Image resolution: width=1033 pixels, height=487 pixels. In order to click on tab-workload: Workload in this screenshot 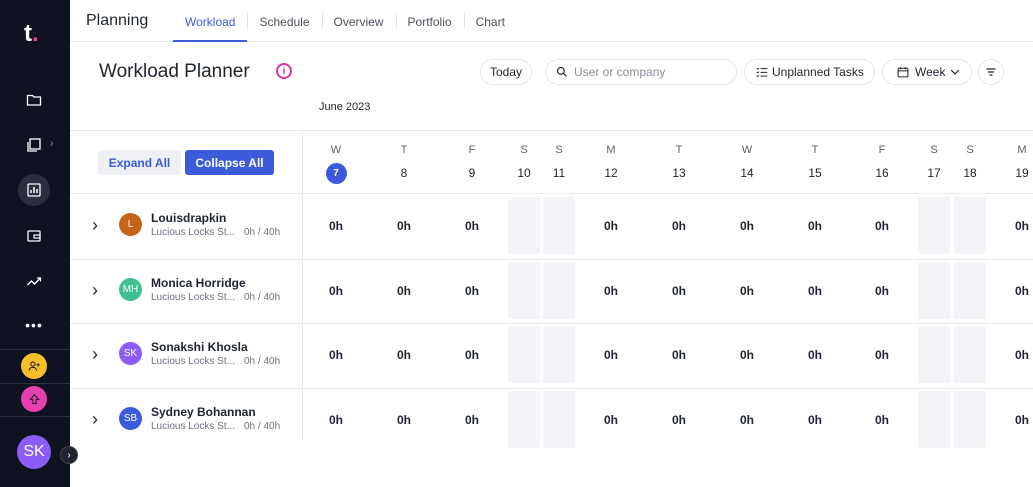, I will do `click(210, 21)`.